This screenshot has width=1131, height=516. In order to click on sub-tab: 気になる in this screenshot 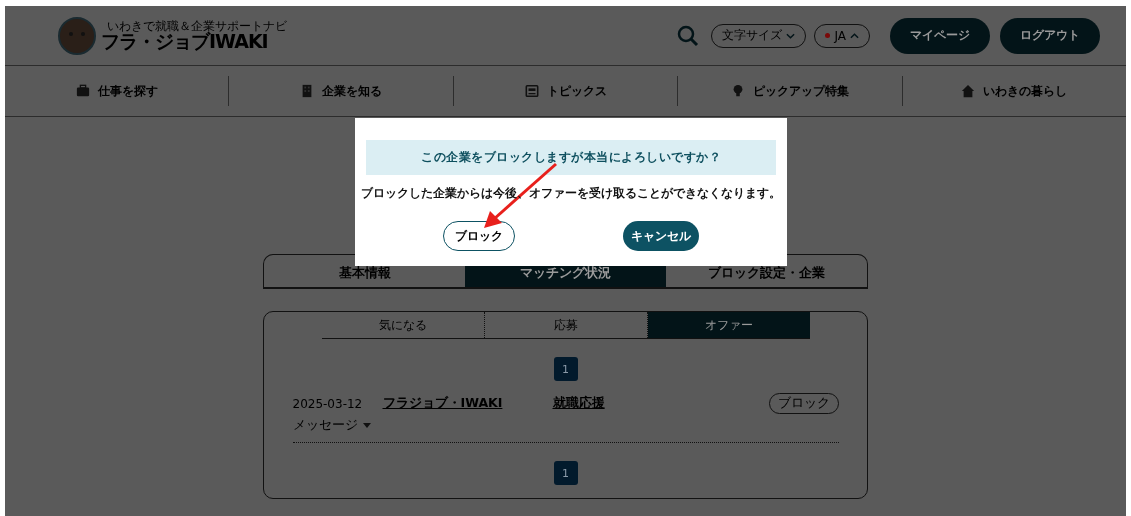, I will do `click(403, 325)`.